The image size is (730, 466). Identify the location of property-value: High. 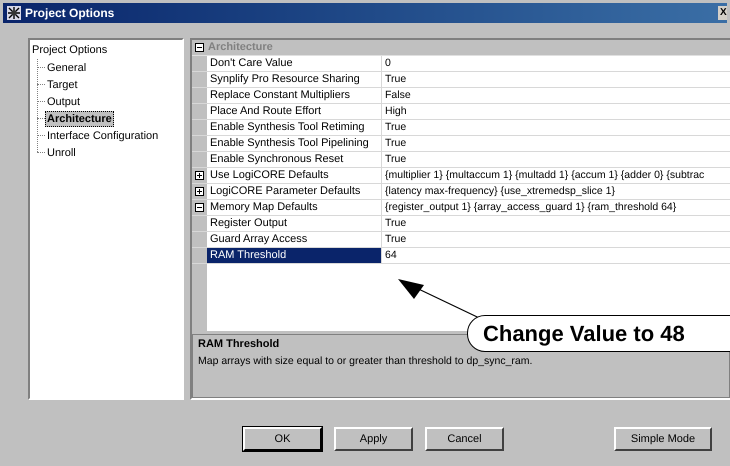
(394, 111).